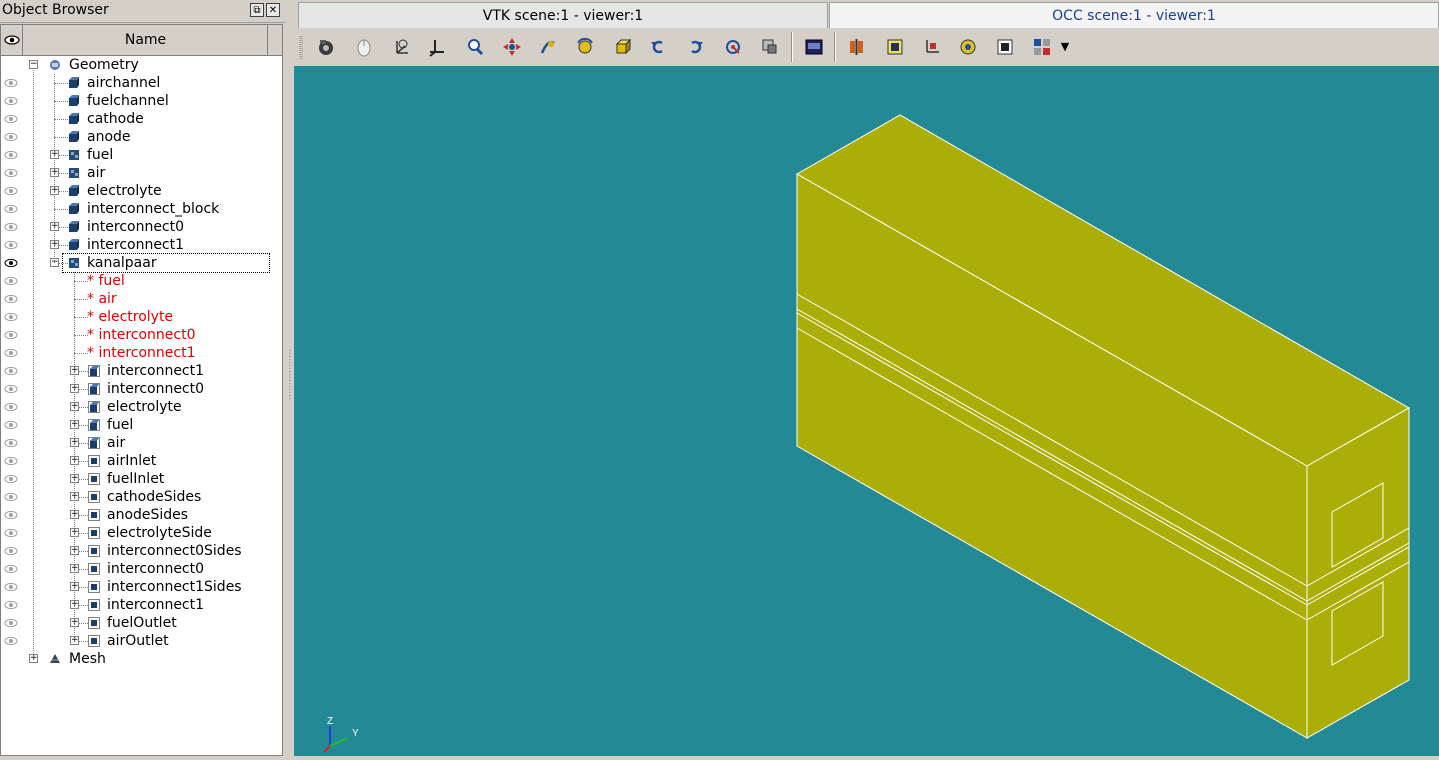 This screenshot has width=1439, height=760. I want to click on panel-splitter, so click(290, 378).